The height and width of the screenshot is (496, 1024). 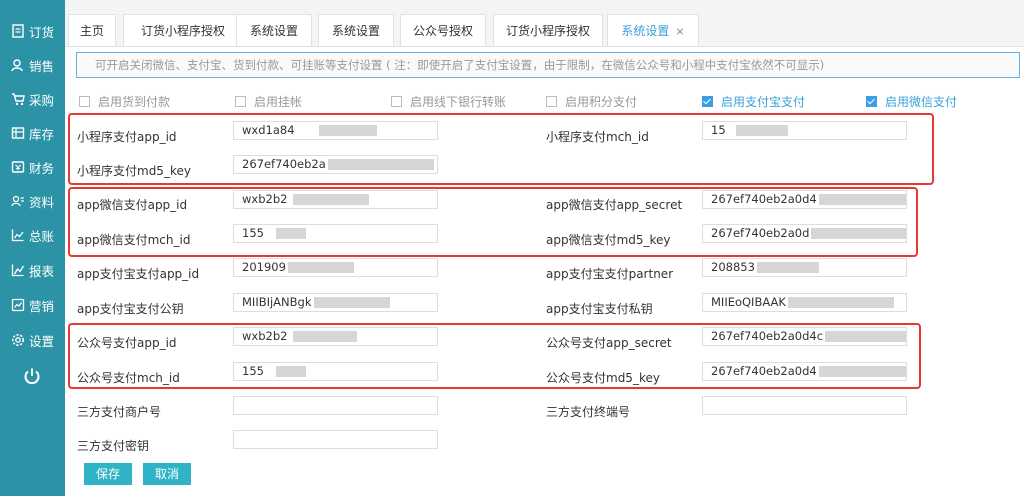 I want to click on cancel-button: 取消, so click(x=167, y=474).